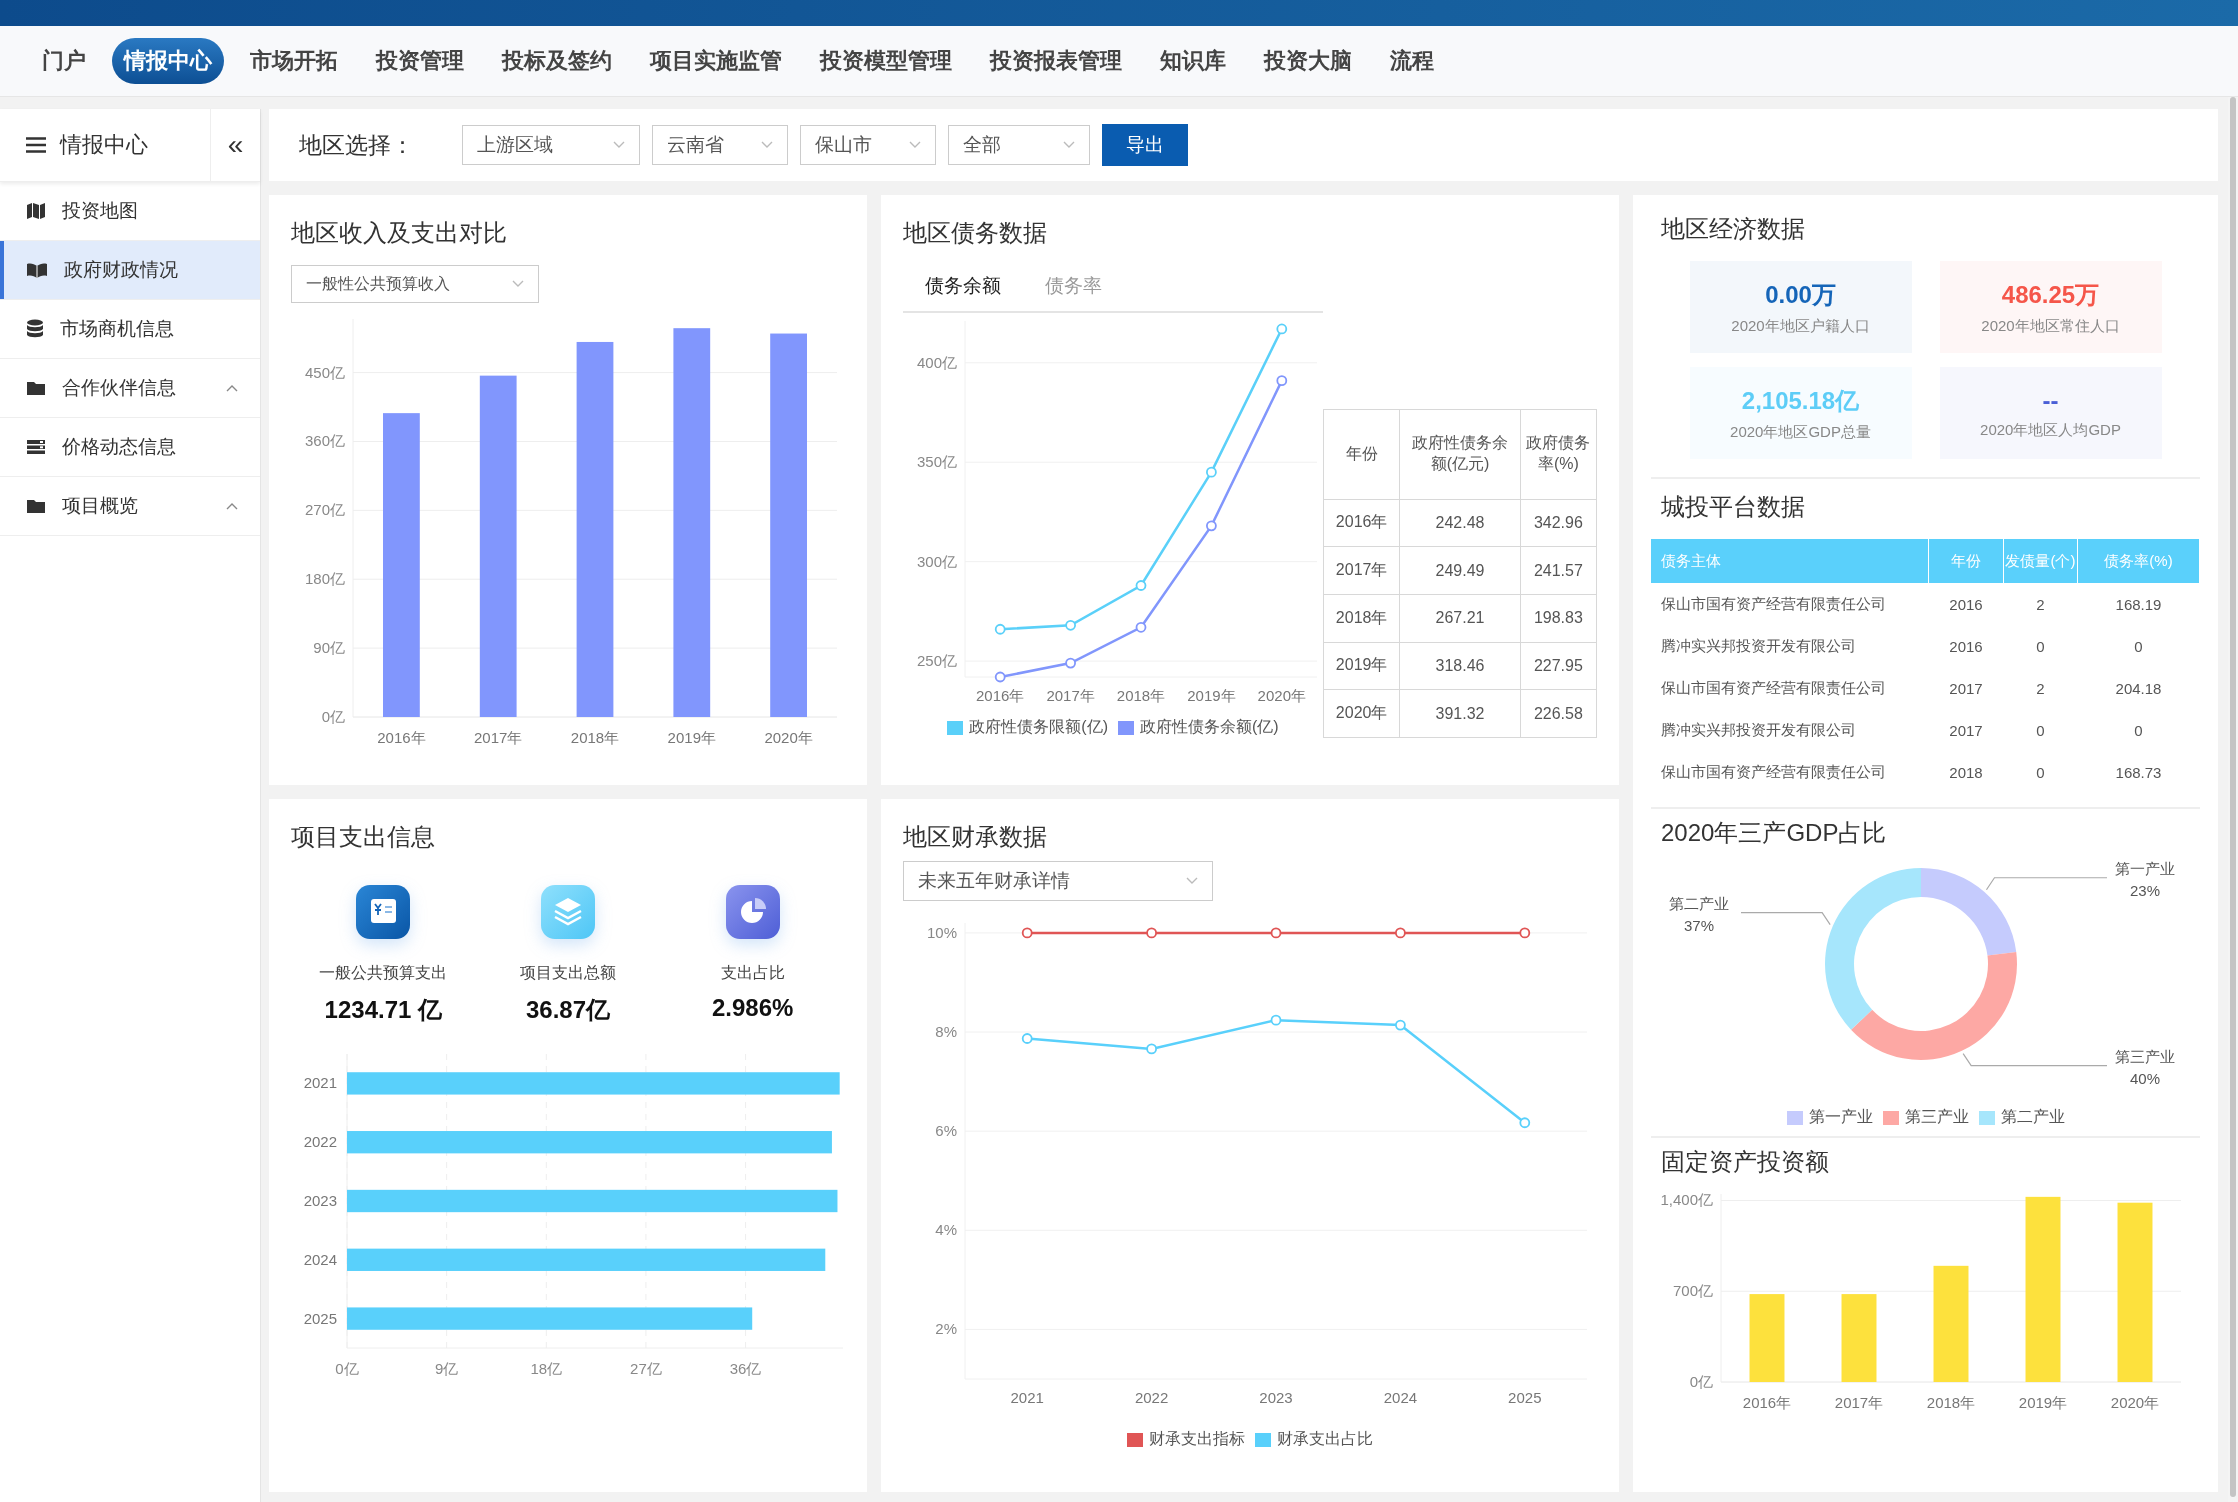 This screenshot has height=1502, width=2238. Describe the element at coordinates (886, 61) in the screenshot. I see `nav-tab: 投资模型管理` at that location.